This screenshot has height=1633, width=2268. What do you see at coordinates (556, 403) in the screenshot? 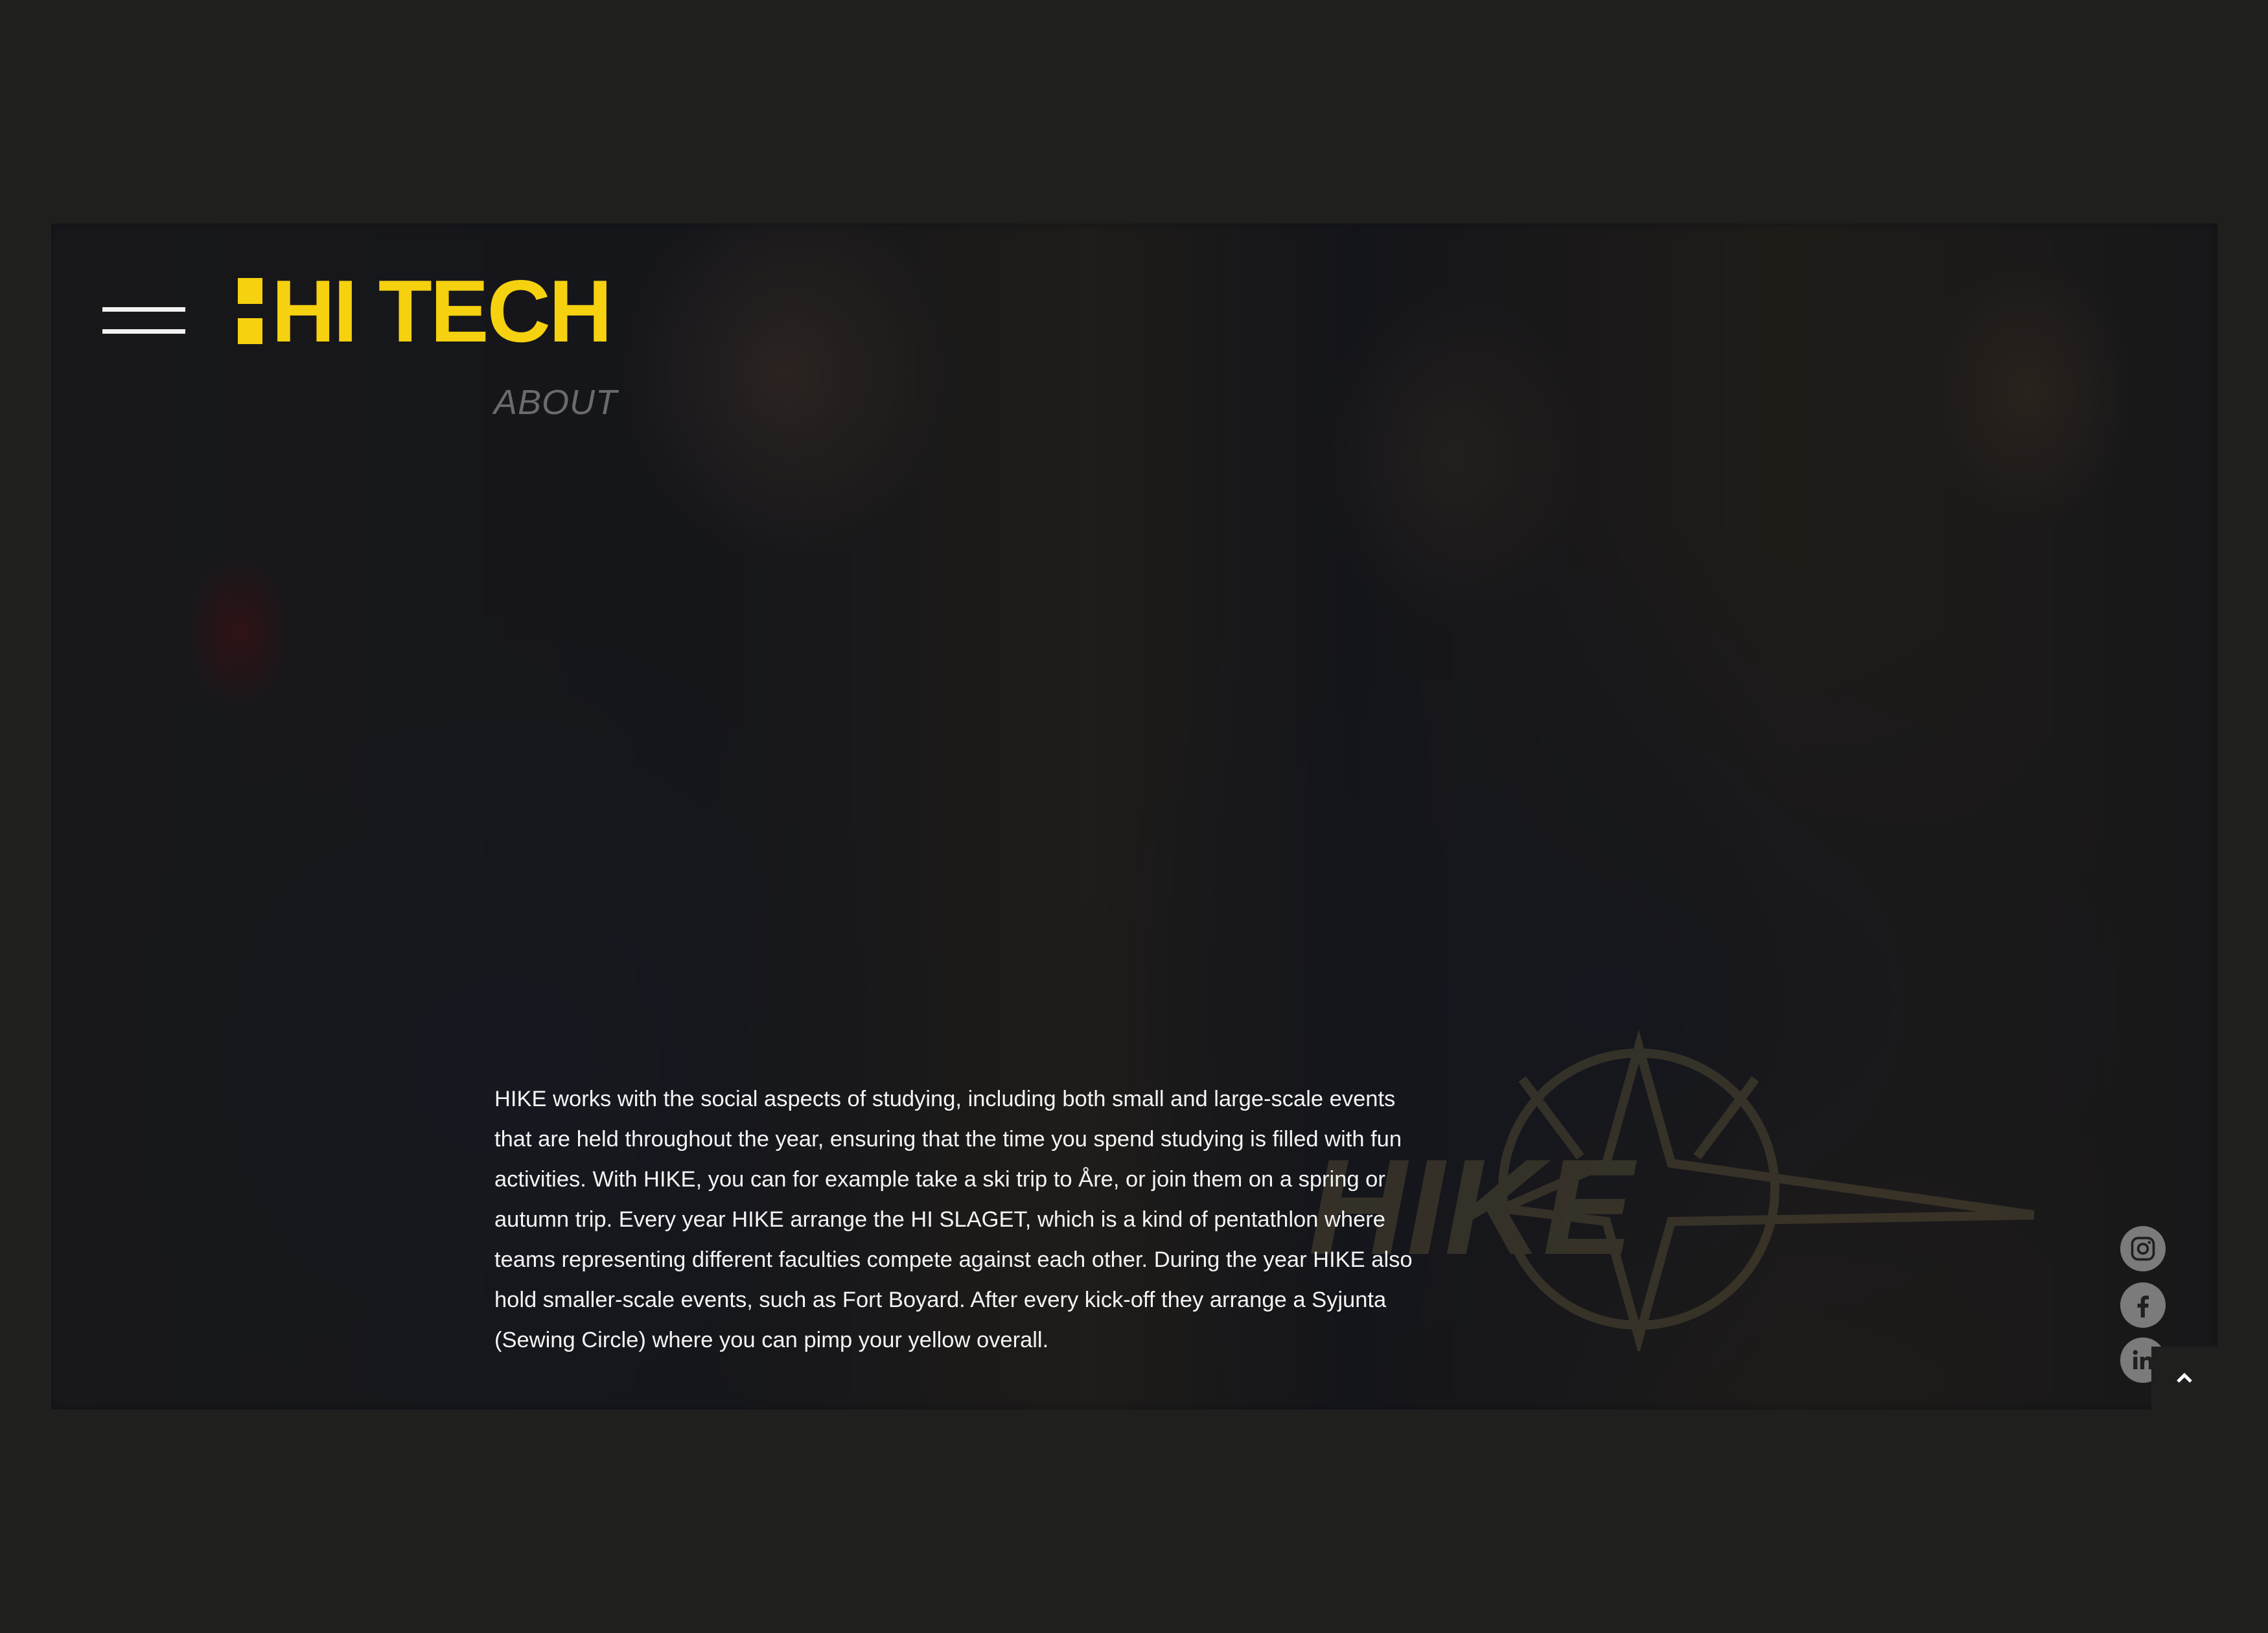
I see `page-title: ABOUT` at bounding box center [556, 403].